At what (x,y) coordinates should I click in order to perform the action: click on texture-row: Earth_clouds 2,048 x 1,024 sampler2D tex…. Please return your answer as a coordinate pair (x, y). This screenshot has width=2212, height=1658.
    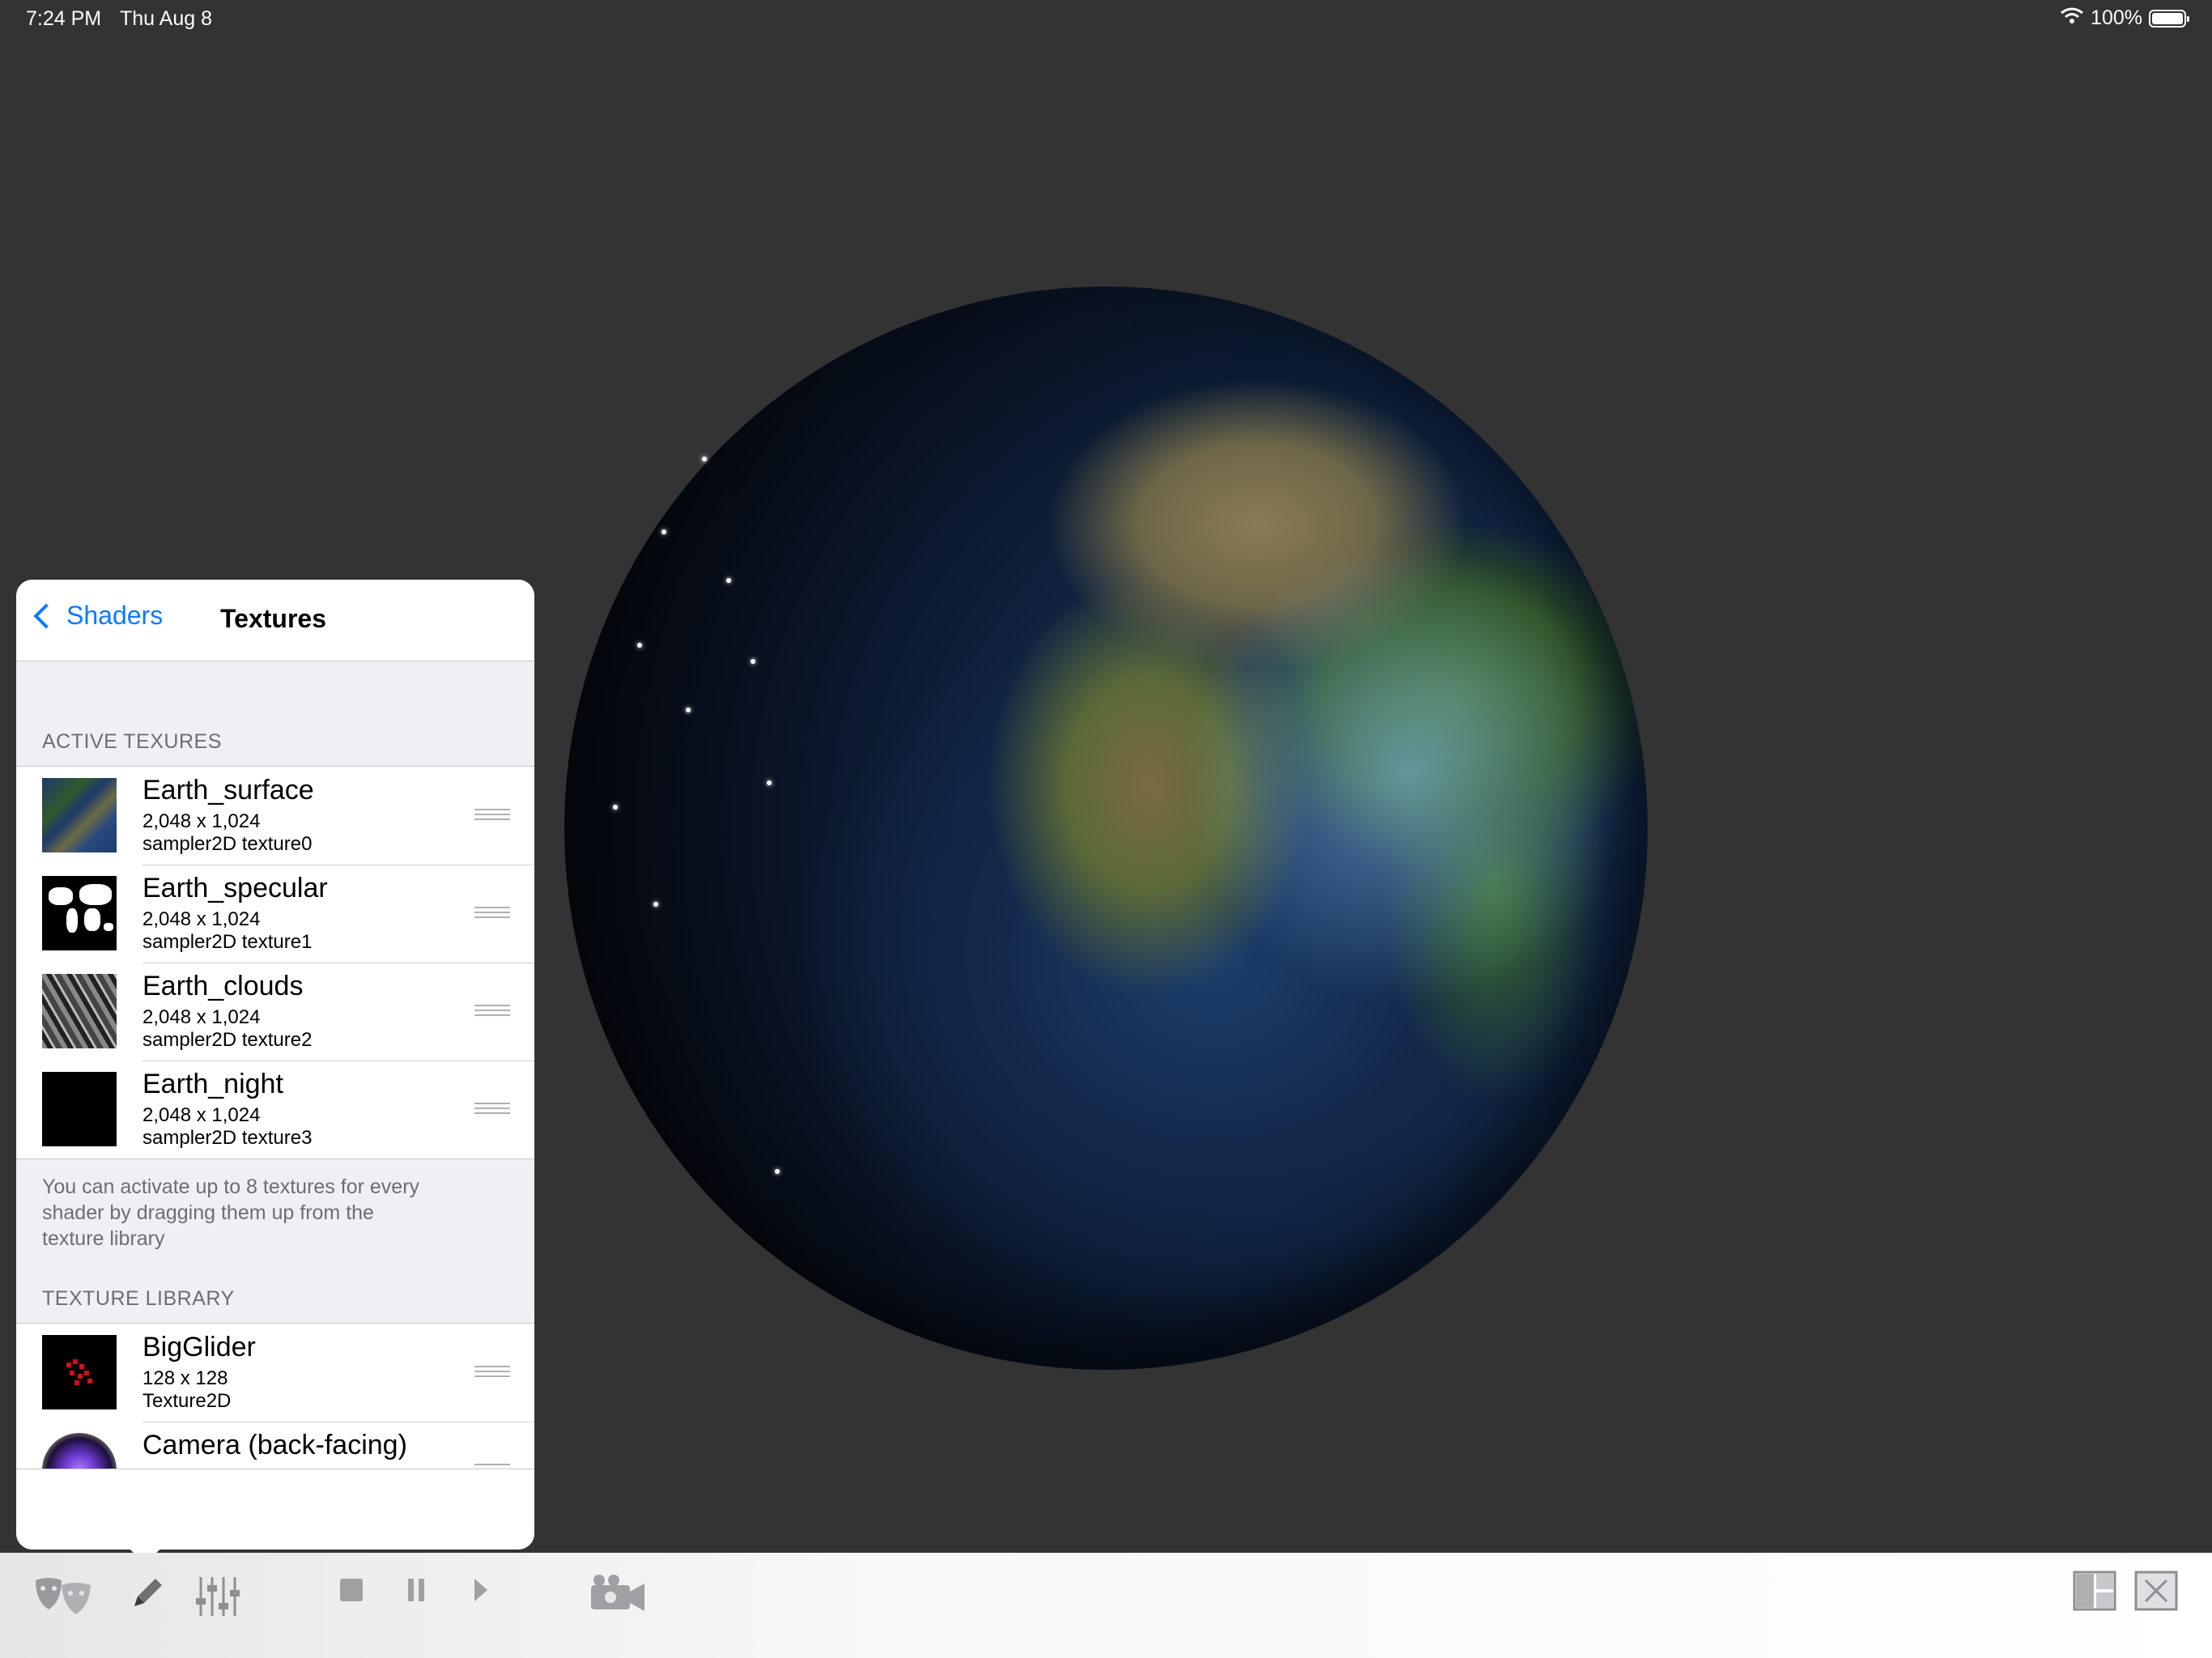
    Looking at the image, I should click on (275, 1012).